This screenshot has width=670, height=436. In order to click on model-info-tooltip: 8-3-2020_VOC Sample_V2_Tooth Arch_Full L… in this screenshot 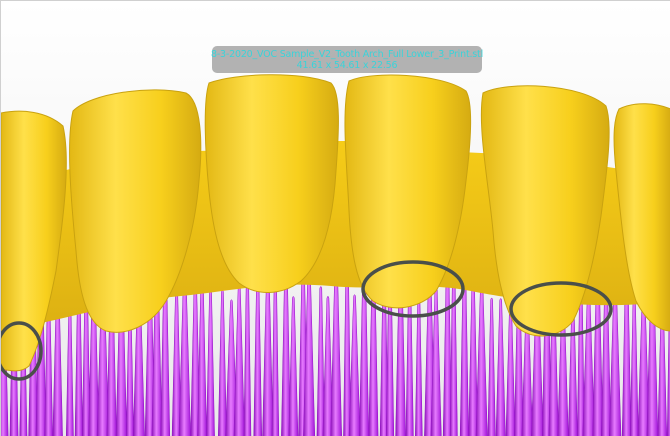, I will do `click(347, 59)`.